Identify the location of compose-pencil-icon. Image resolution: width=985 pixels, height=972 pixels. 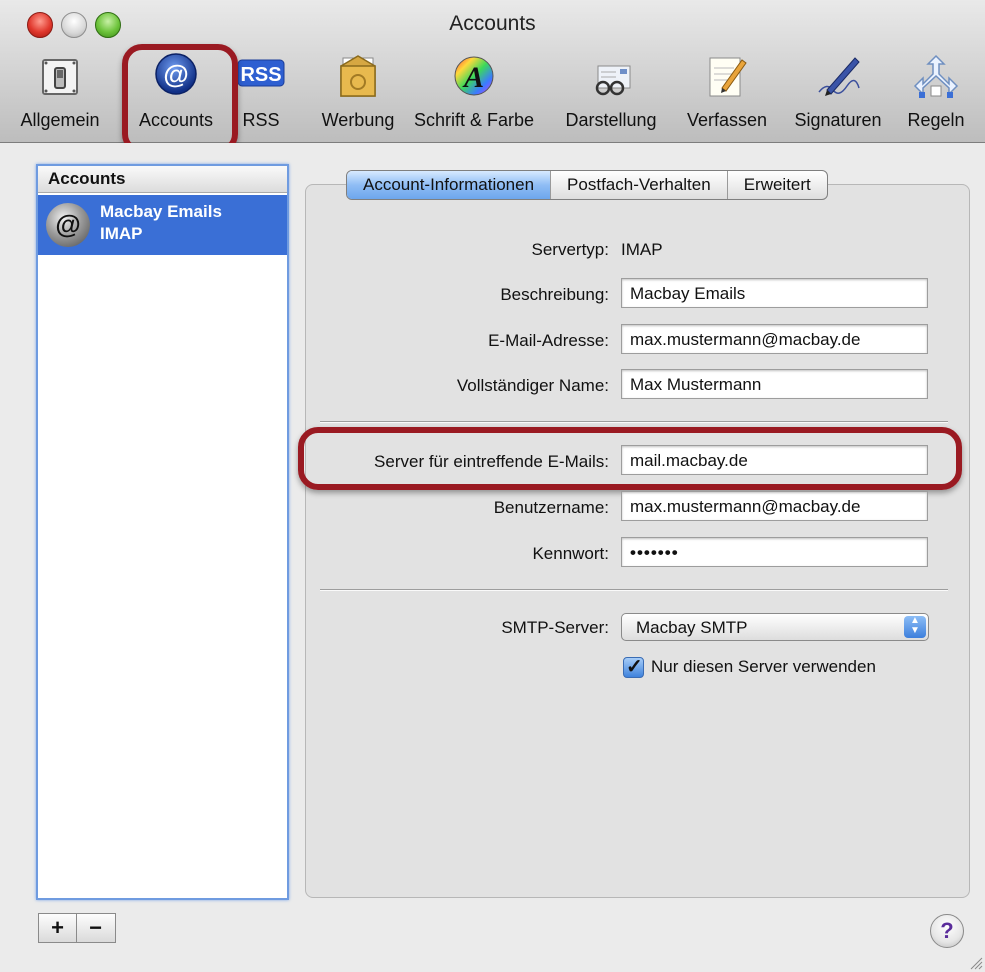
(728, 77).